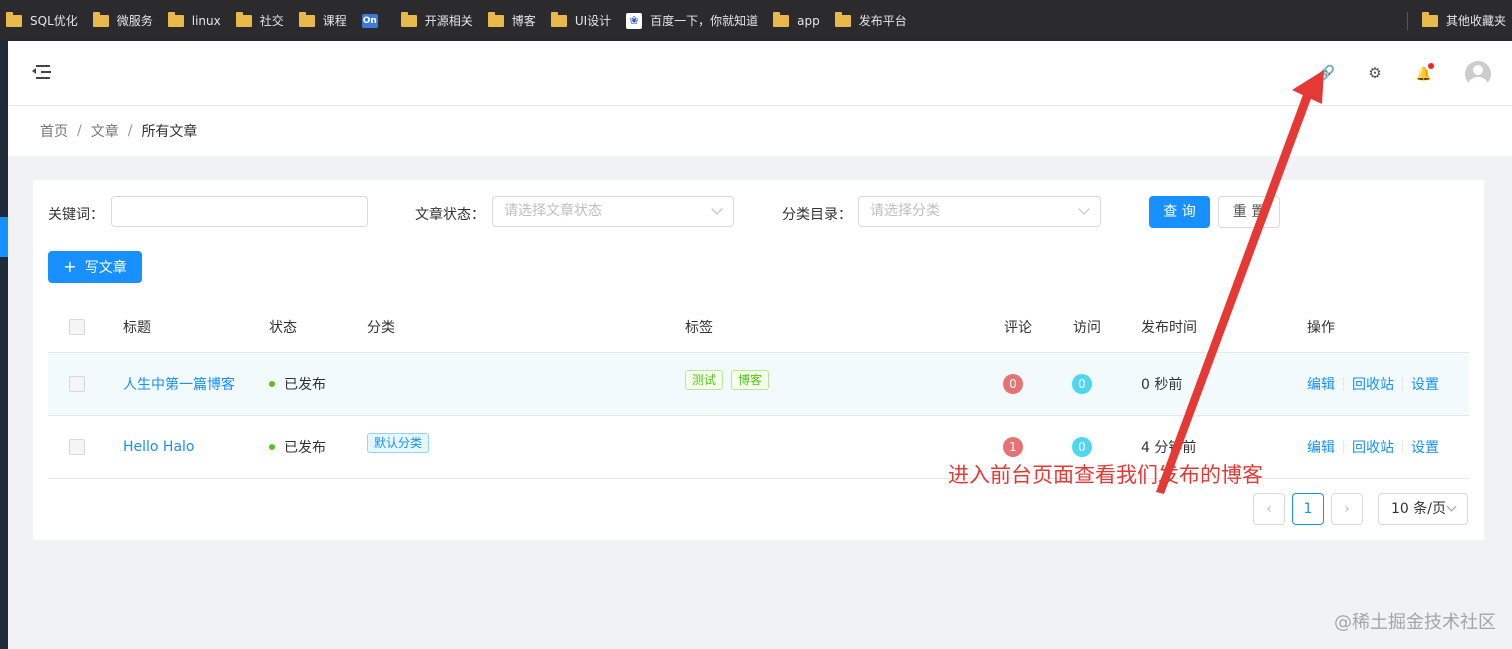 Image resolution: width=1512 pixels, height=649 pixels. I want to click on category-select: 请选择分类, so click(979, 211).